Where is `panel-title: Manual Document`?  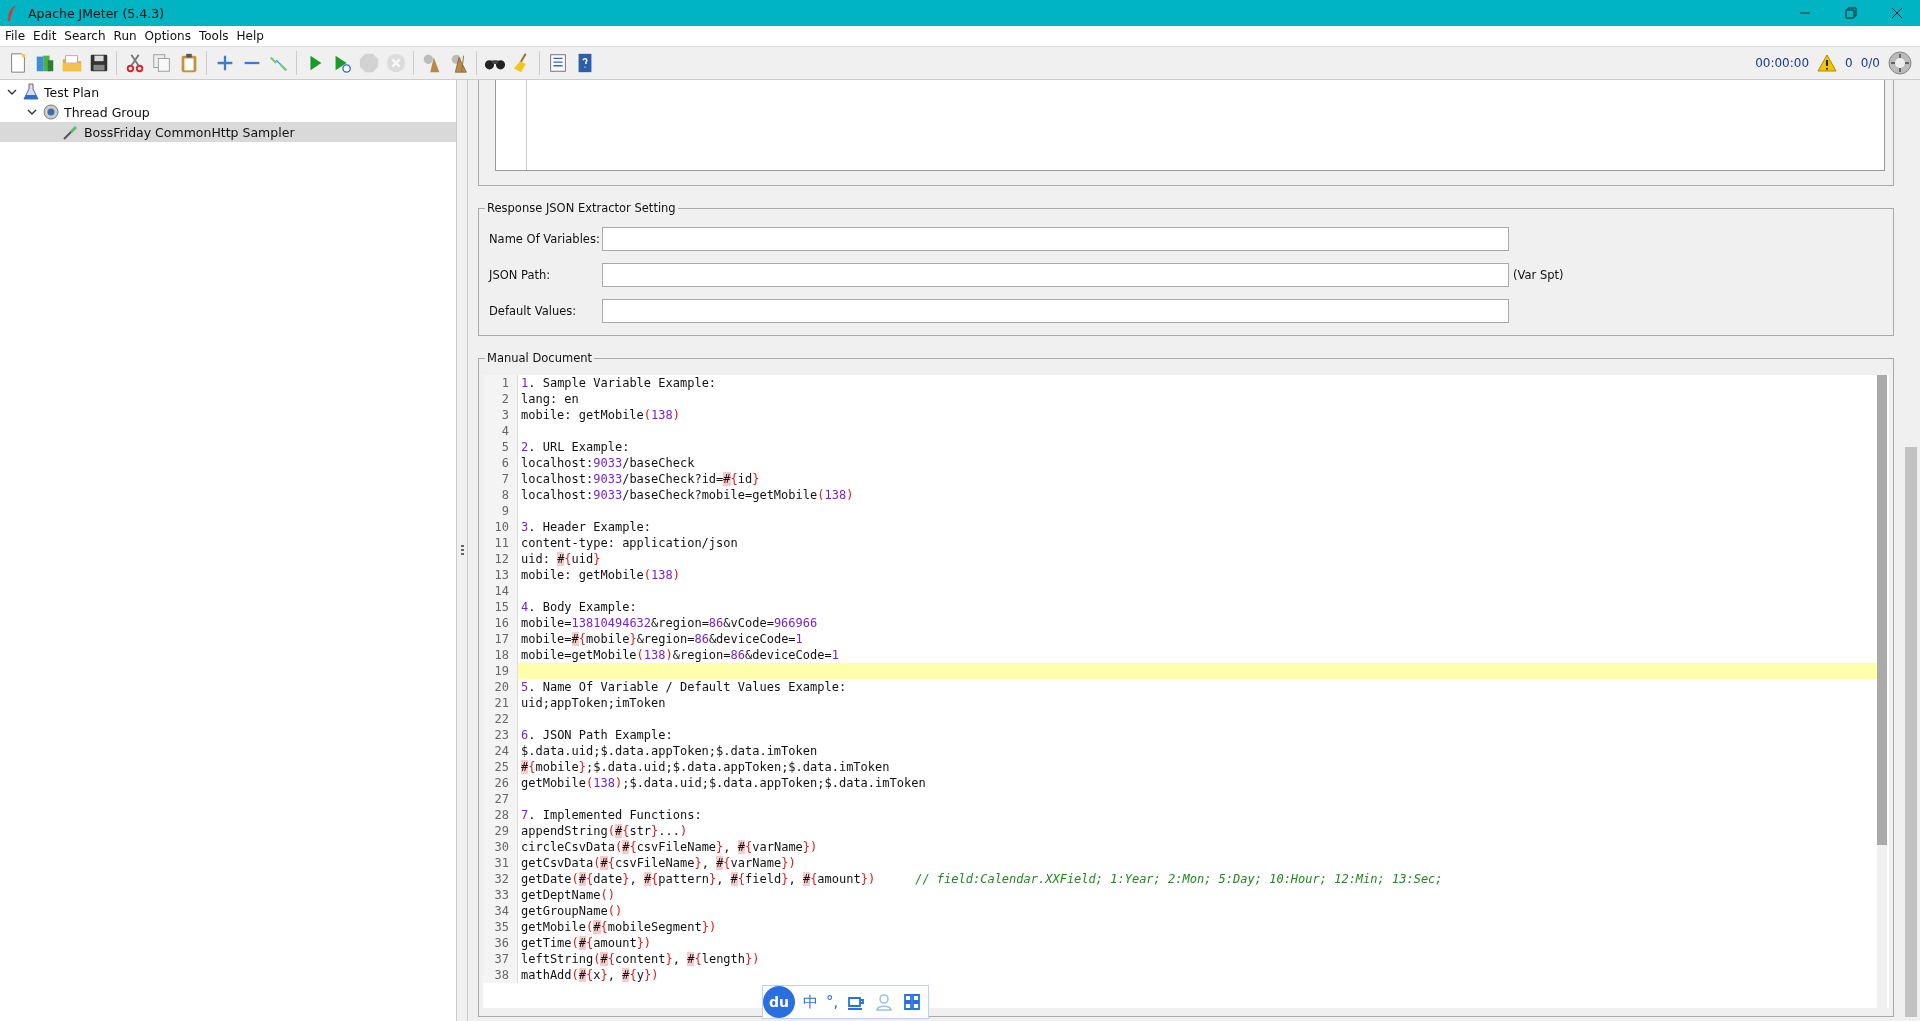 panel-title: Manual Document is located at coordinates (540, 358).